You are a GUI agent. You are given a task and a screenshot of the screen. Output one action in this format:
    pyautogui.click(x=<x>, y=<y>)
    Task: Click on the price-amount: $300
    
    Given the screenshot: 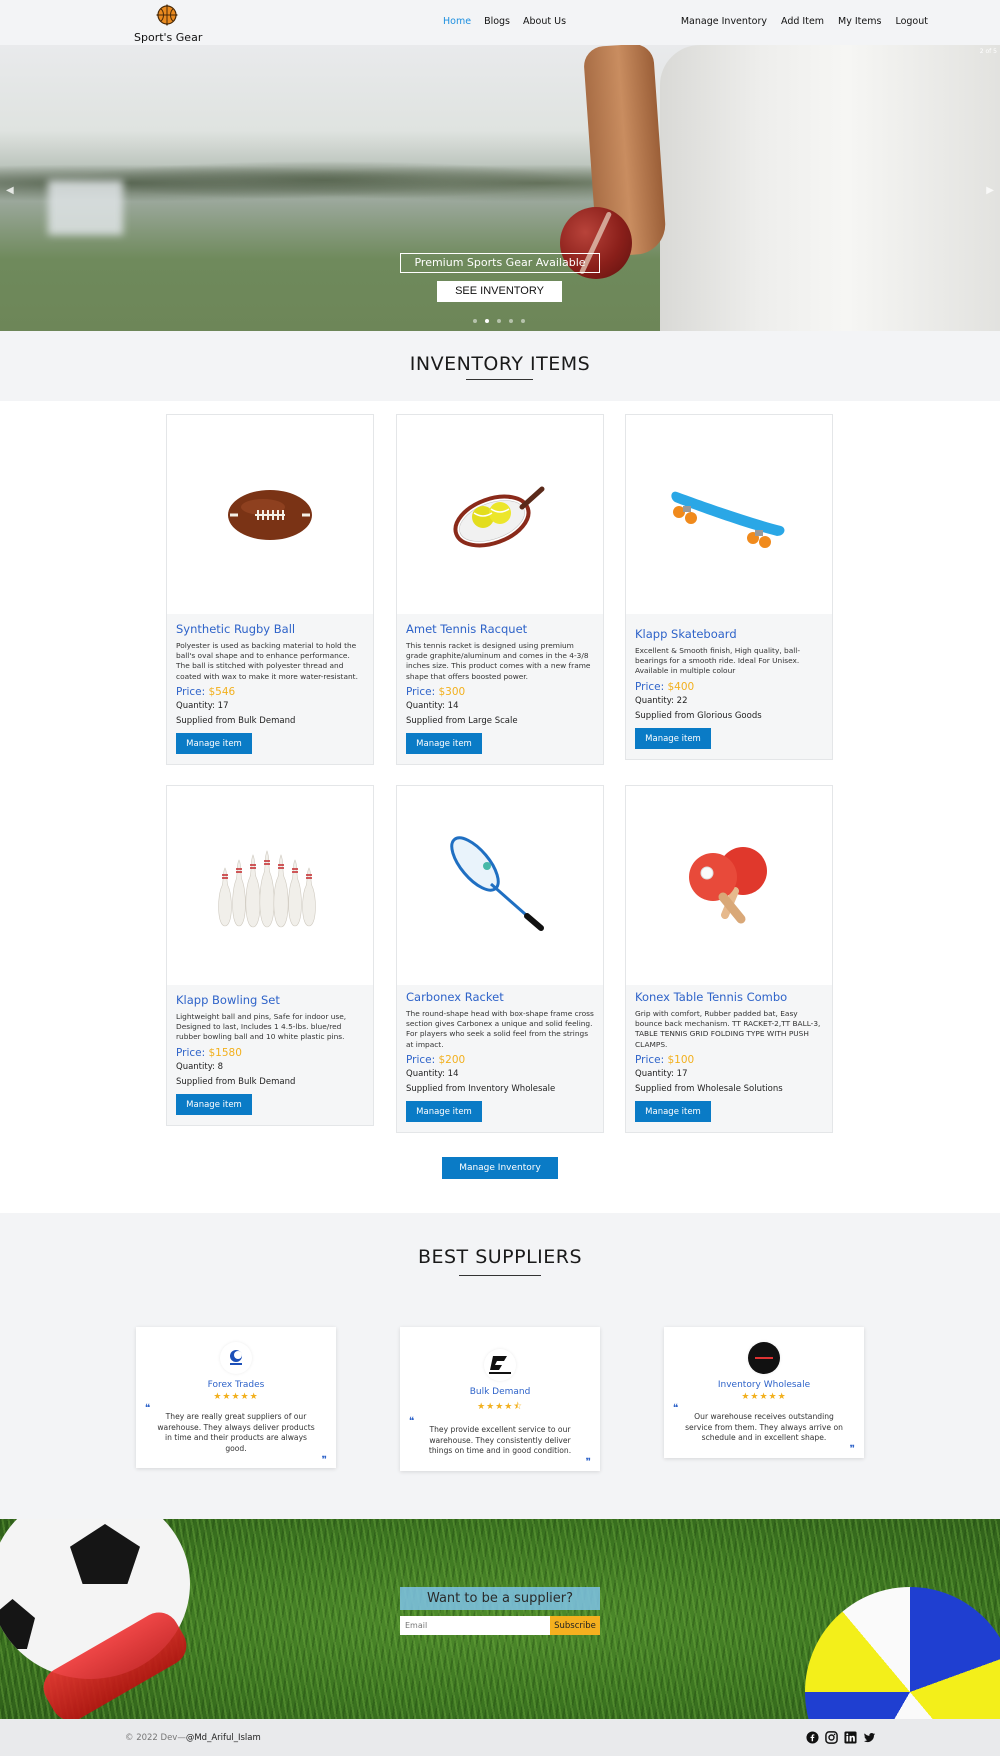 What is the action you would take?
    pyautogui.click(x=452, y=691)
    